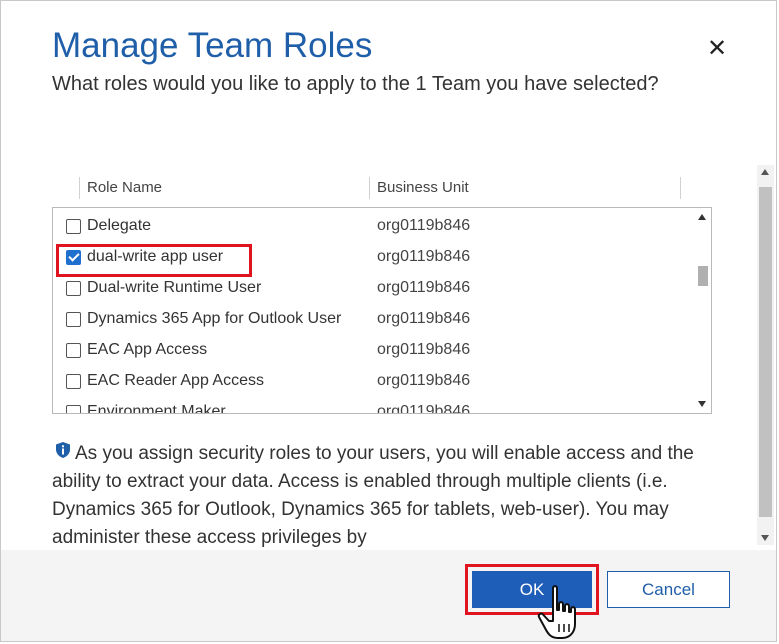 Image resolution: width=779 pixels, height=644 pixels. I want to click on role-name: EAC Reader App Access, so click(175, 380).